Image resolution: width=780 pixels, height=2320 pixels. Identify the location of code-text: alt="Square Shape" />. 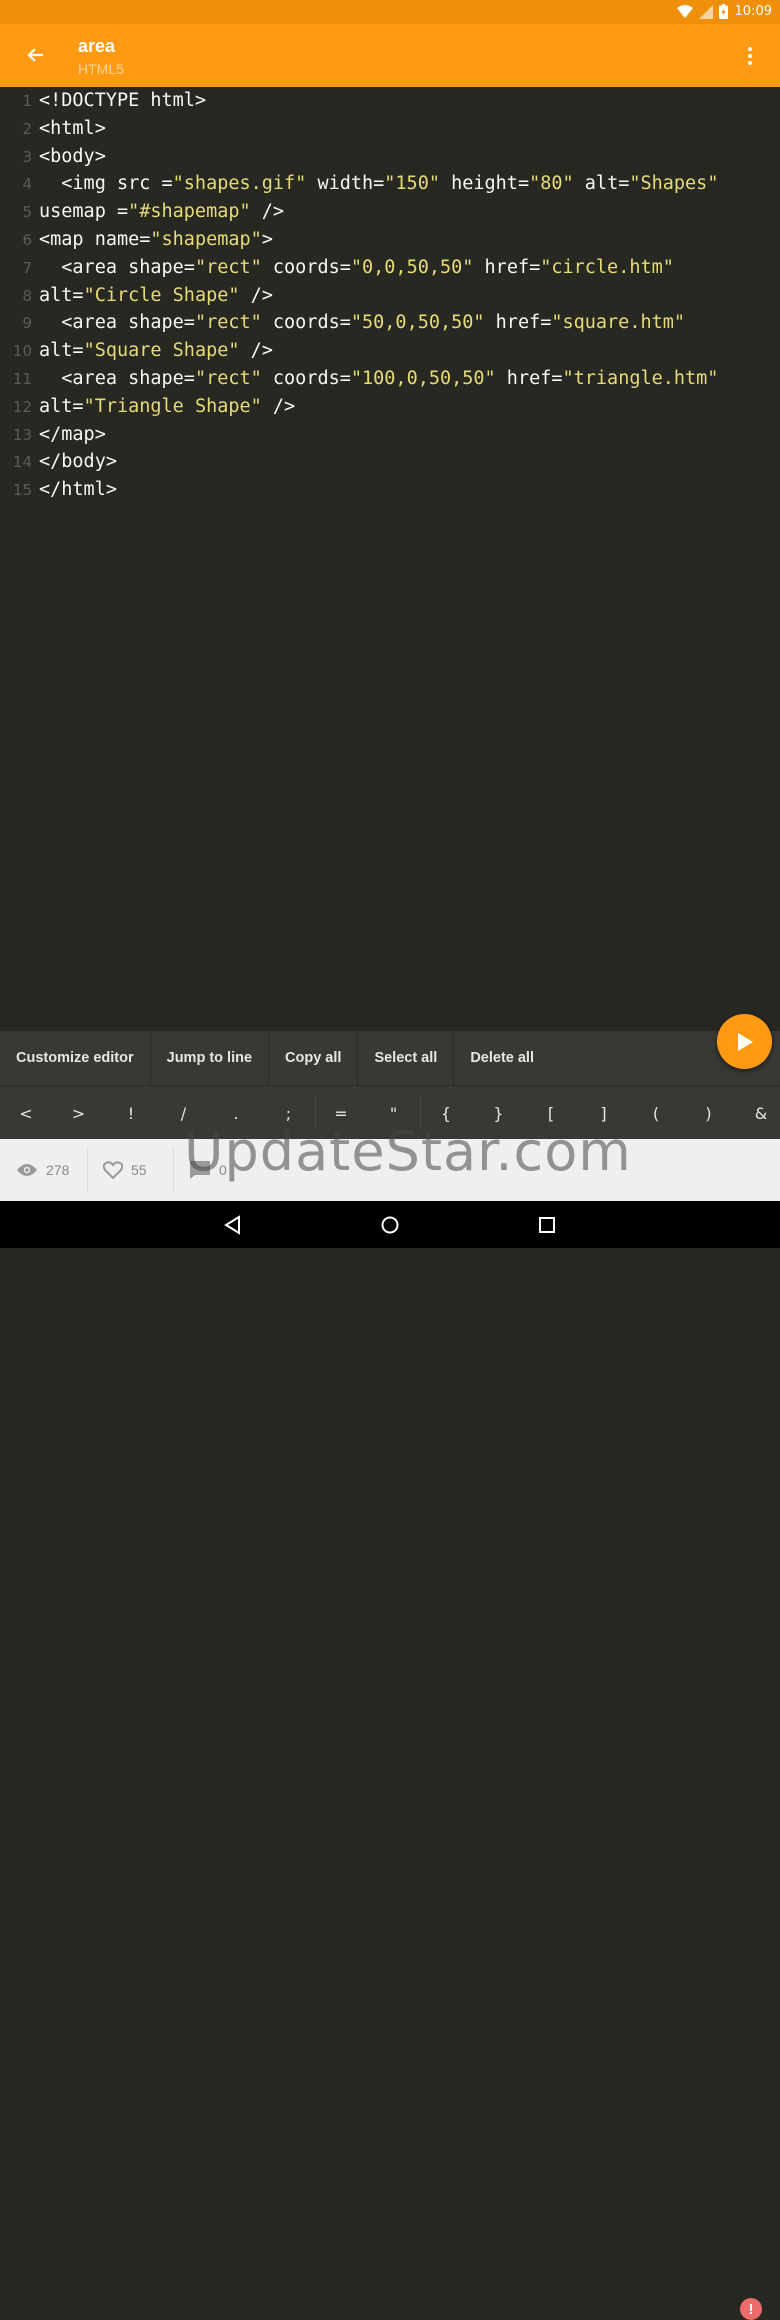
(156, 351).